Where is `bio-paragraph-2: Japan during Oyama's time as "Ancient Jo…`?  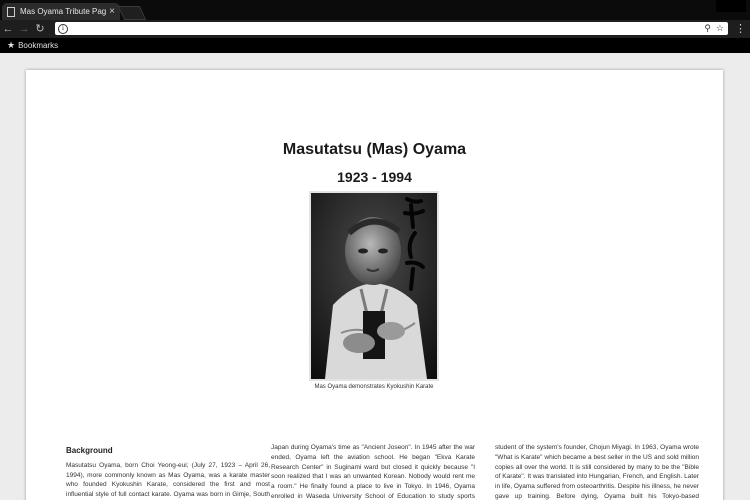 bio-paragraph-2: Japan during Oyama's time as "Ancient Jo… is located at coordinates (373, 472).